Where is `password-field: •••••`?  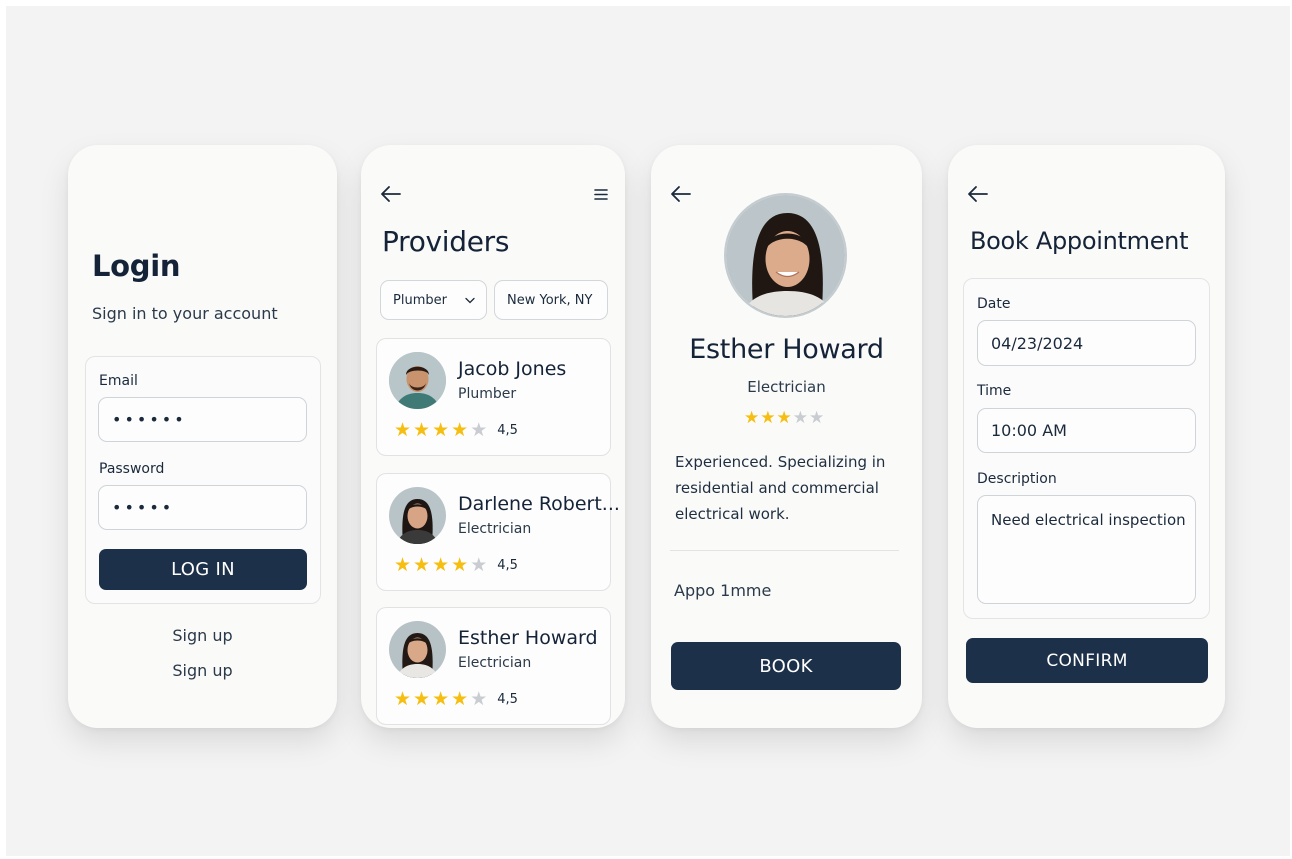 password-field: ••••• is located at coordinates (202, 507).